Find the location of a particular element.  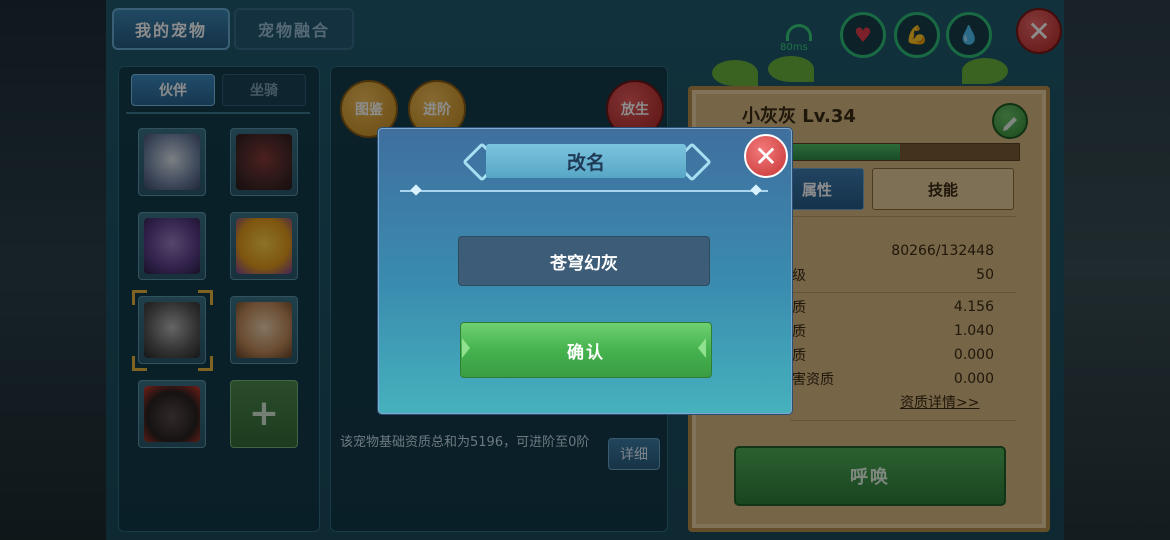

dialog-title: 改名 is located at coordinates (586, 161).